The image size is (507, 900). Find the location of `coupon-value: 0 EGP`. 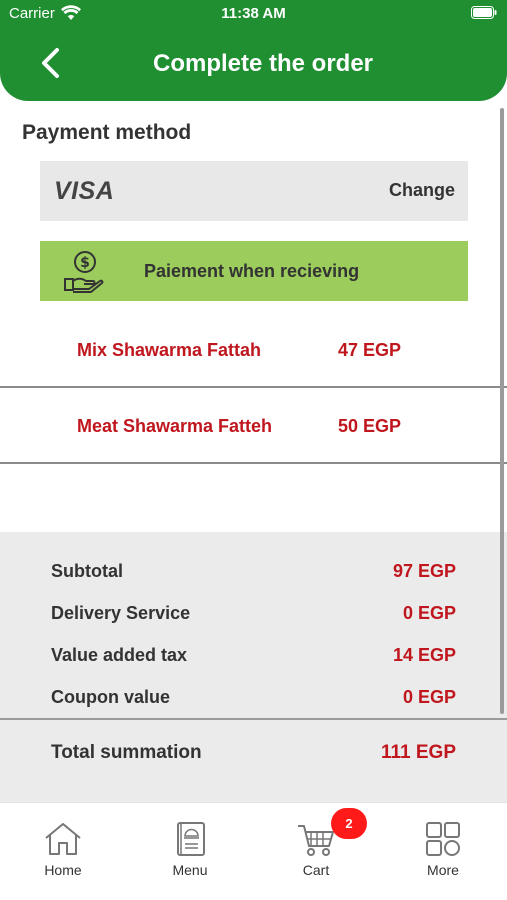

coupon-value: 0 EGP is located at coordinates (429, 697).